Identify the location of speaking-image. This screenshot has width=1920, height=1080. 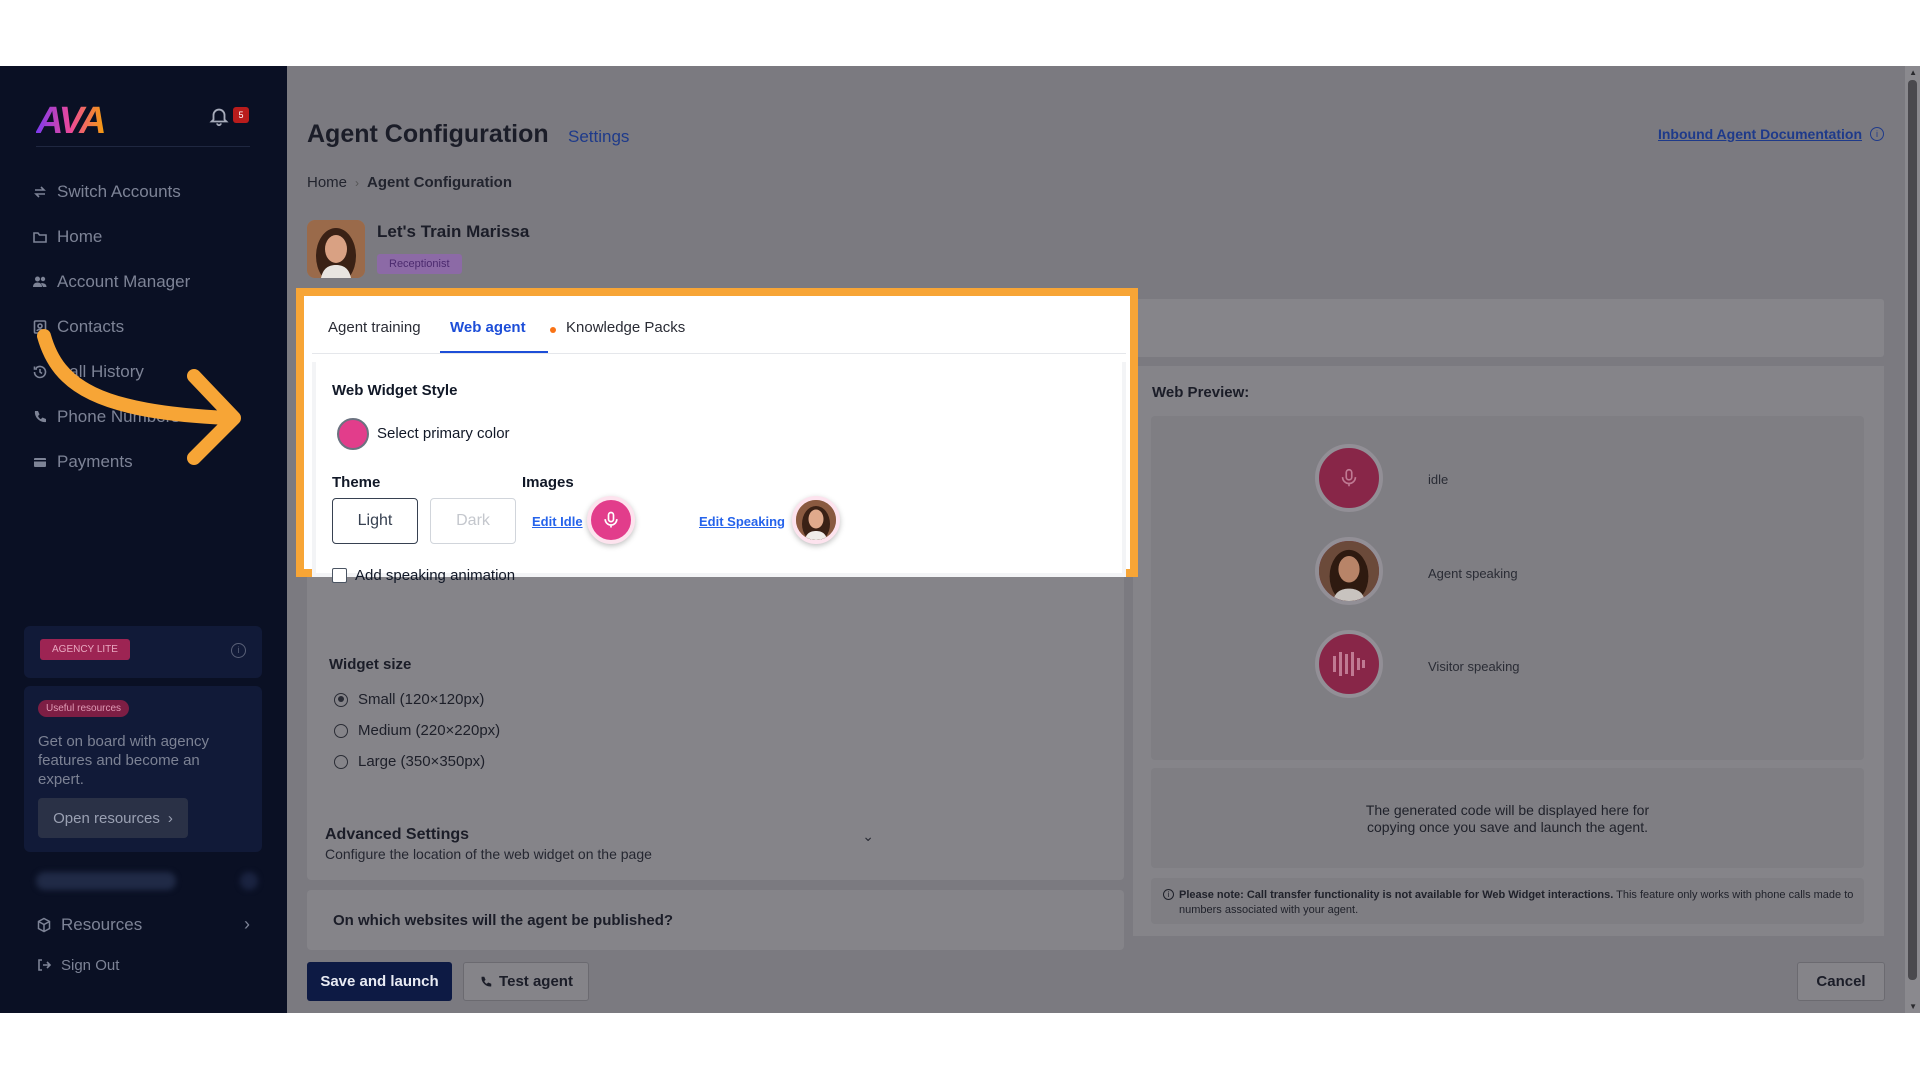
(816, 520).